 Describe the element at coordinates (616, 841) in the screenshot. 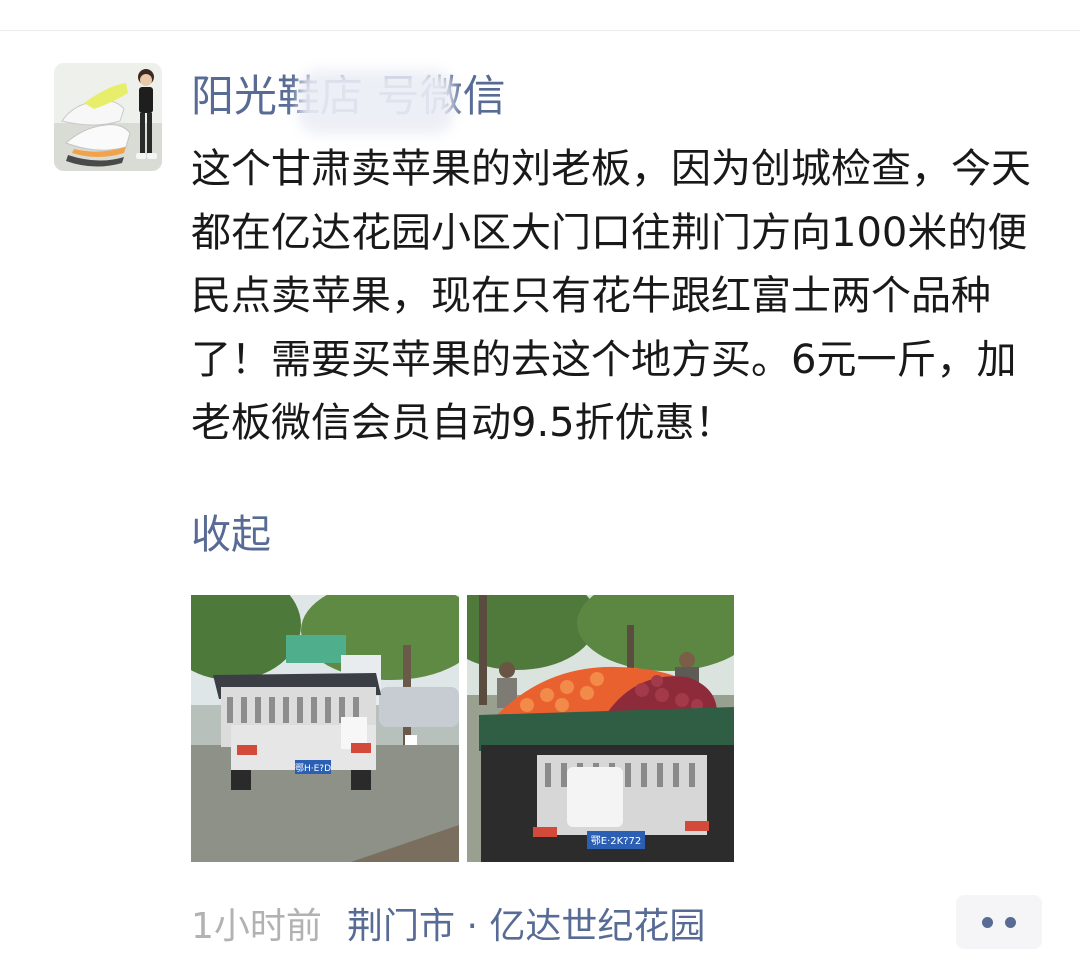

I see `plate-2-text: 鄂E·2K?72` at that location.